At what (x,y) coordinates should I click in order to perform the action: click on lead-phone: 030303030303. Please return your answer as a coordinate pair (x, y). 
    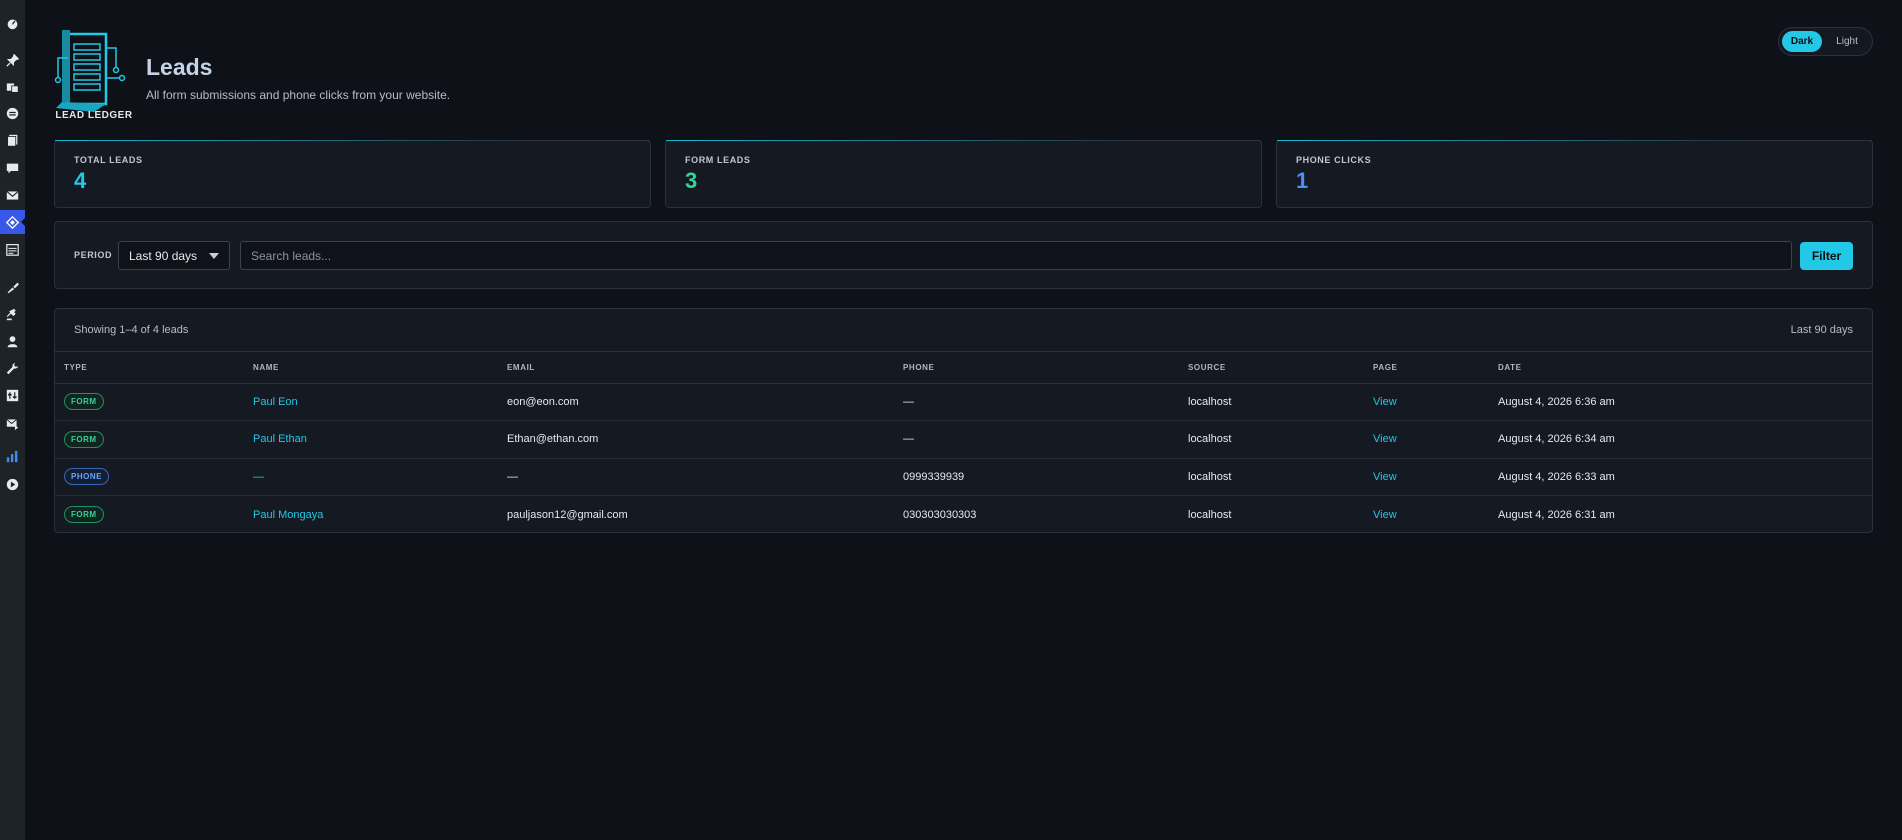
    Looking at the image, I should click on (940, 514).